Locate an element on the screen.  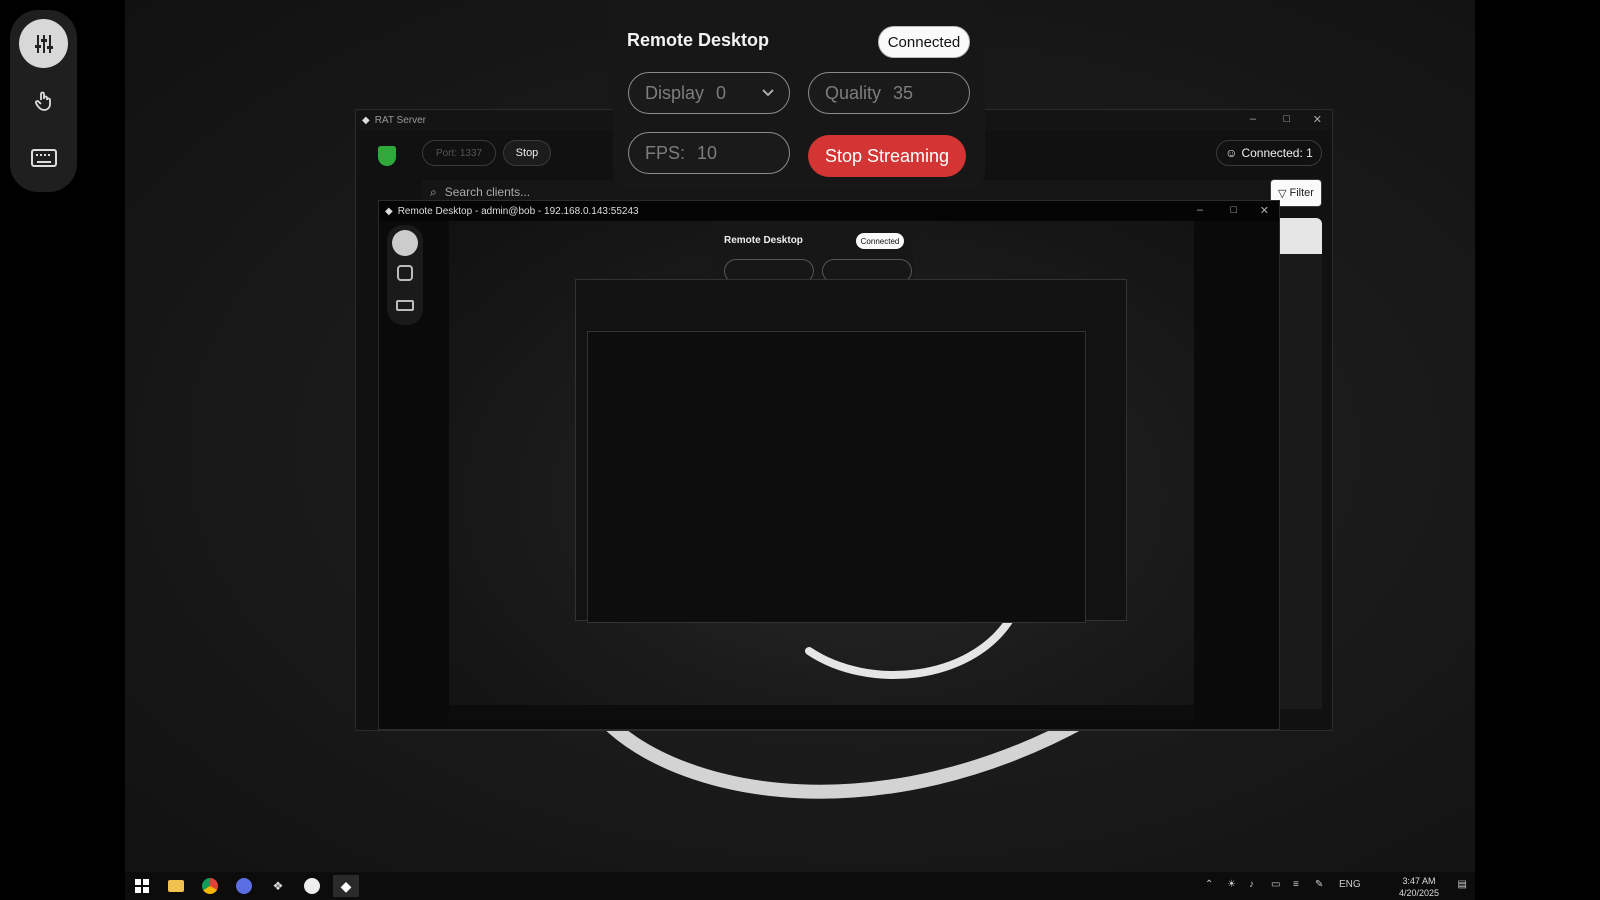
tray-overflow-icon: ⌃ is located at coordinates (1209, 884).